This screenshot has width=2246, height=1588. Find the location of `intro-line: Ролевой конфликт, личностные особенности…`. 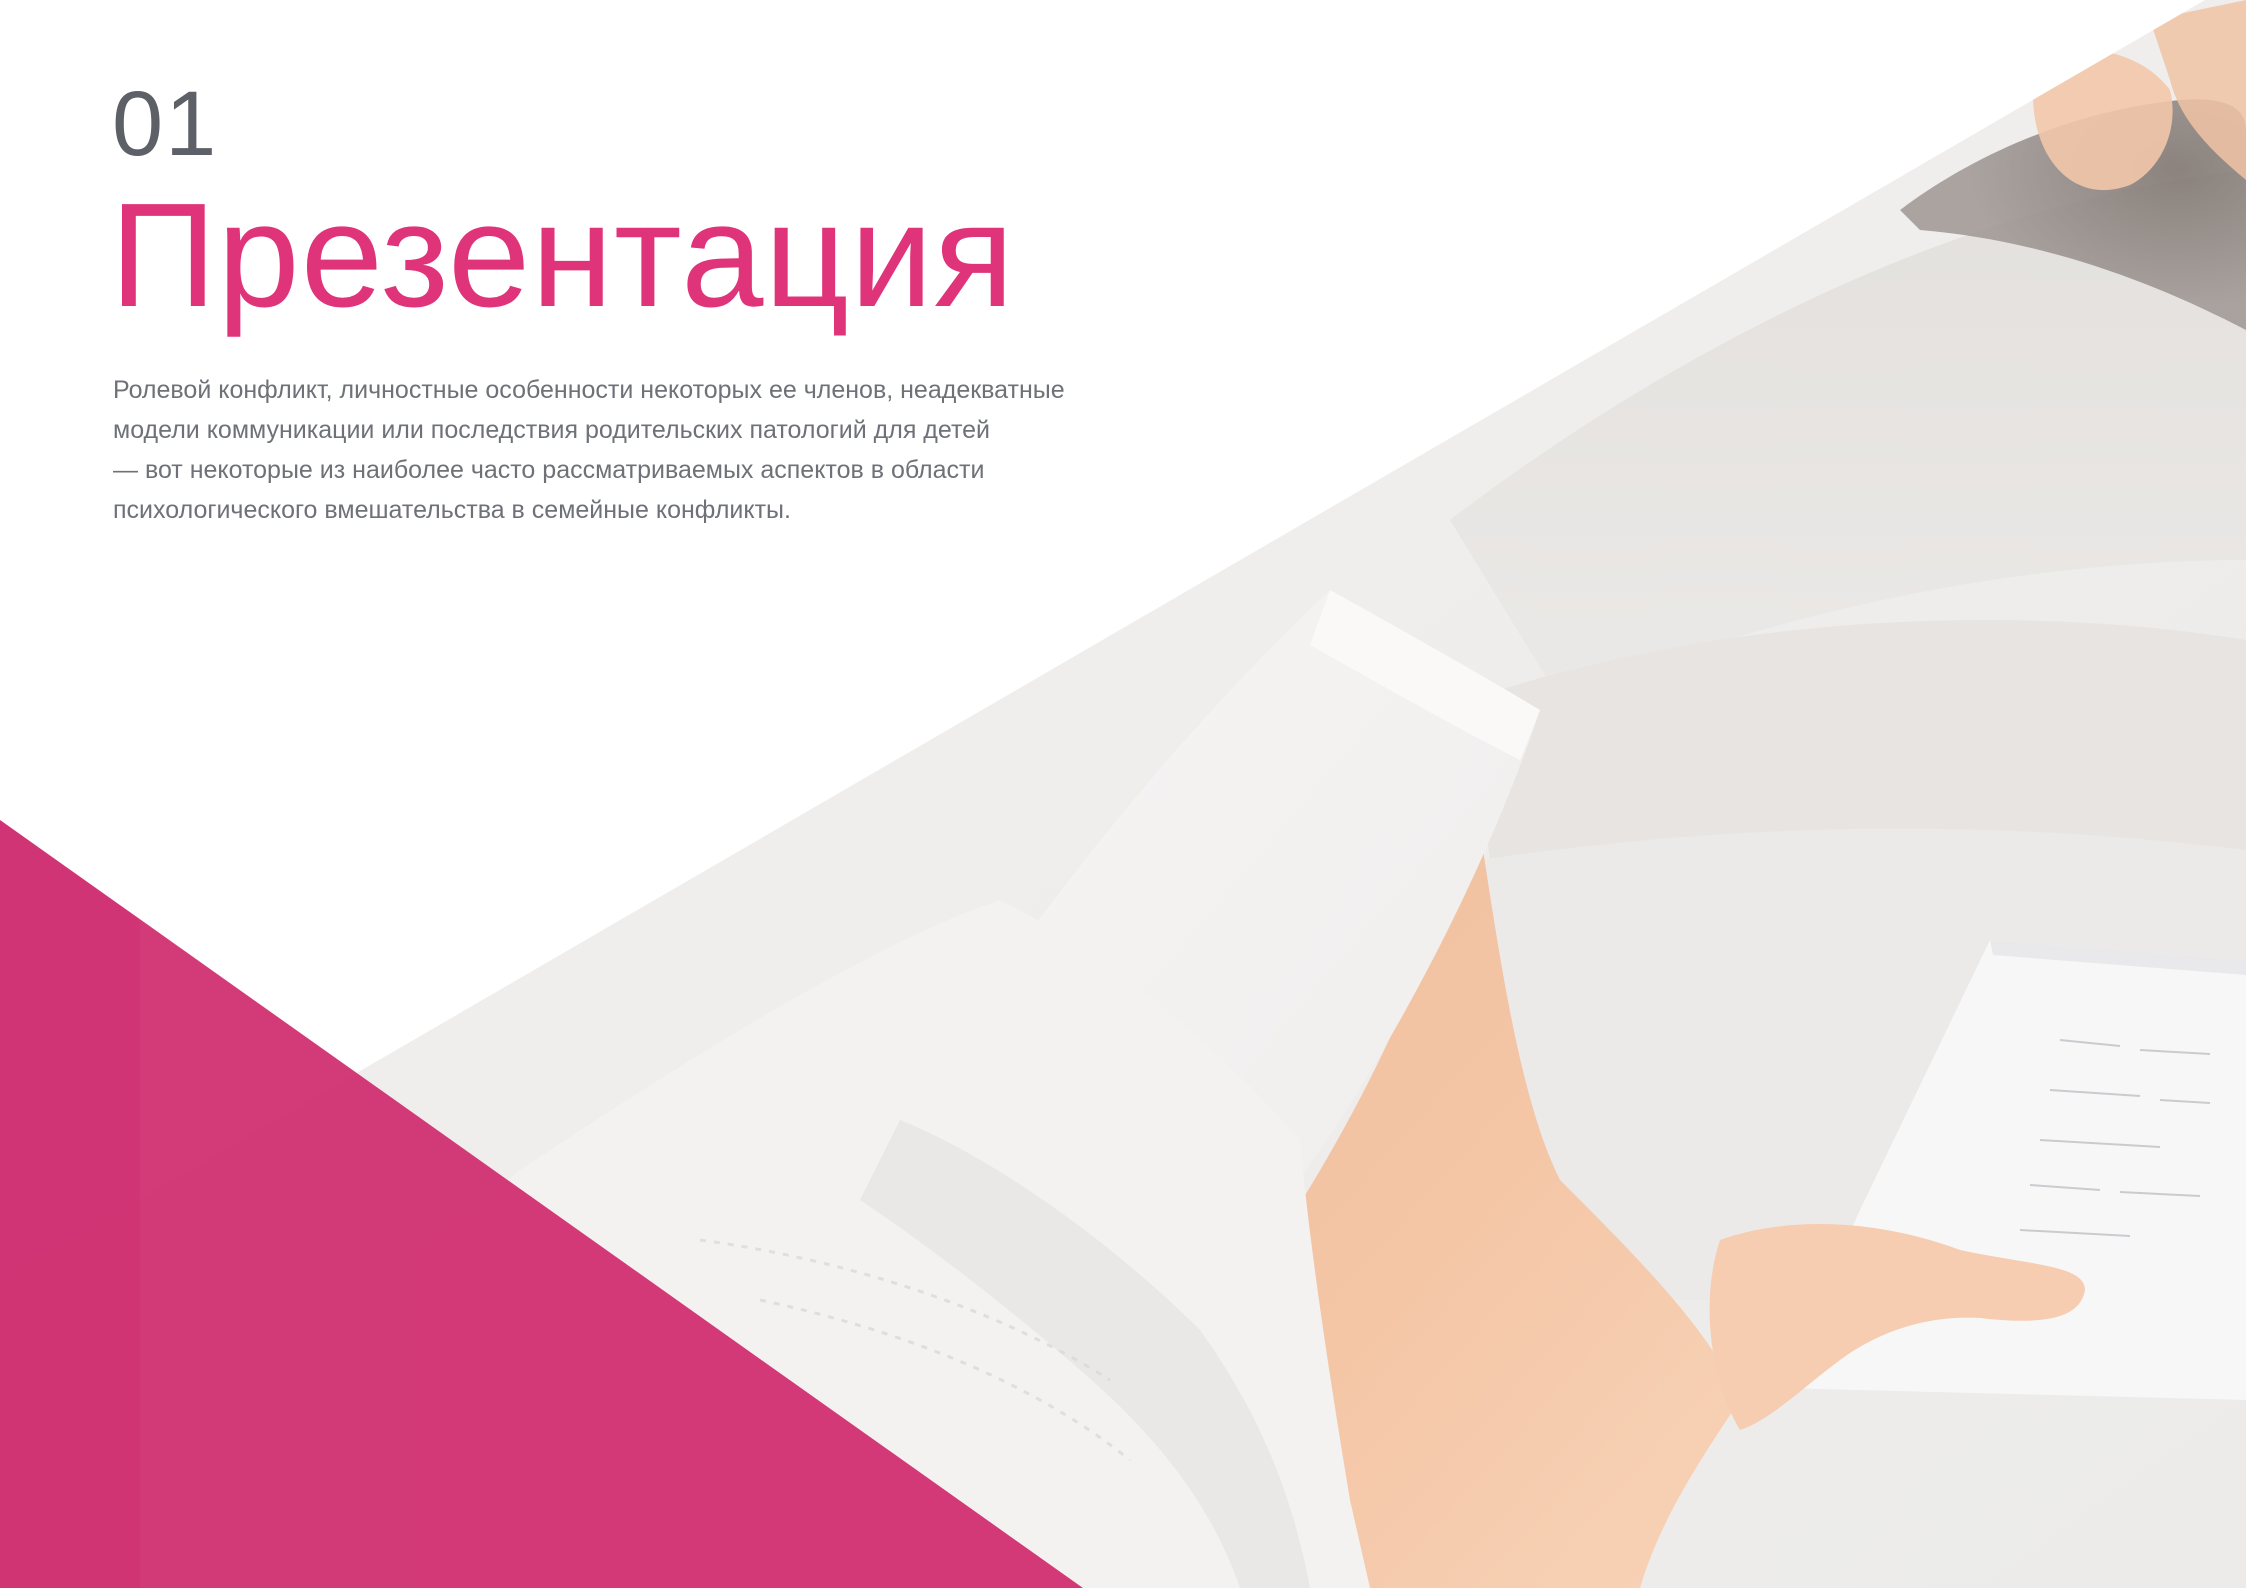

intro-line: Ролевой конфликт, личностные особенности… is located at coordinates (589, 390).